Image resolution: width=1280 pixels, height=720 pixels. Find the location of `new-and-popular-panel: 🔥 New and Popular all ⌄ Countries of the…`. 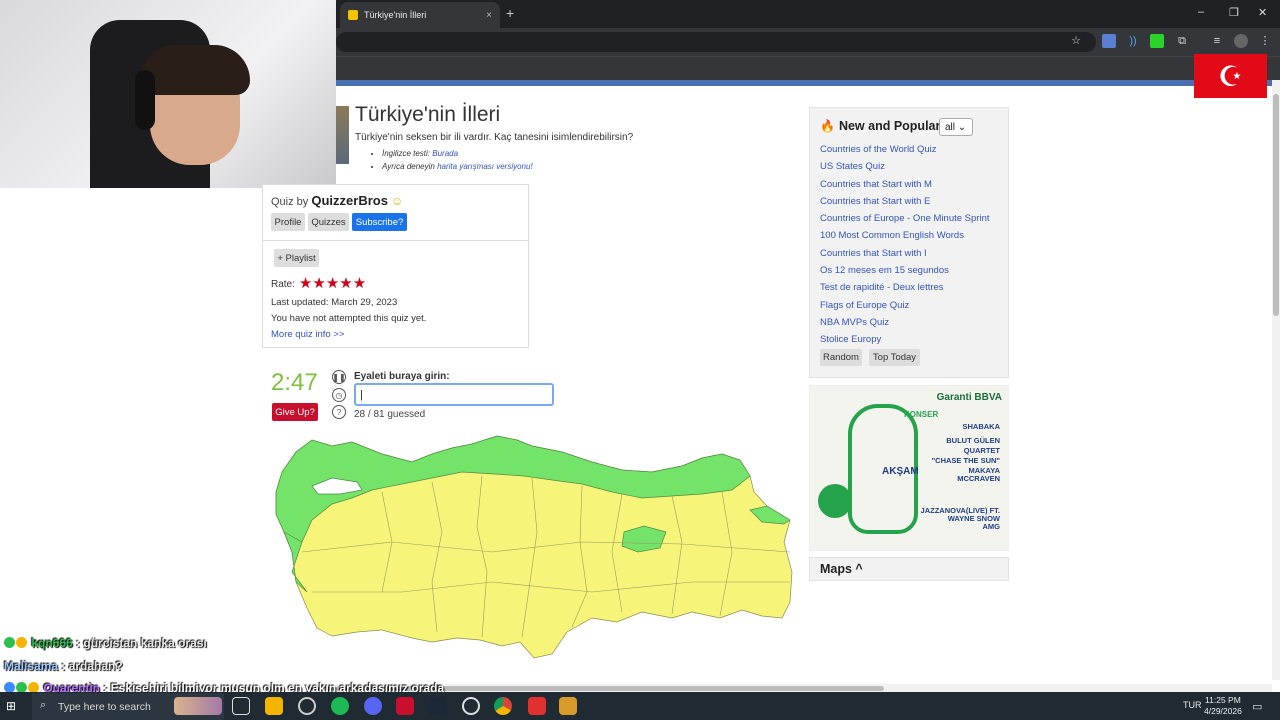

new-and-popular-panel: 🔥 New and Popular all ⌄ Countries of the… is located at coordinates (909, 242).